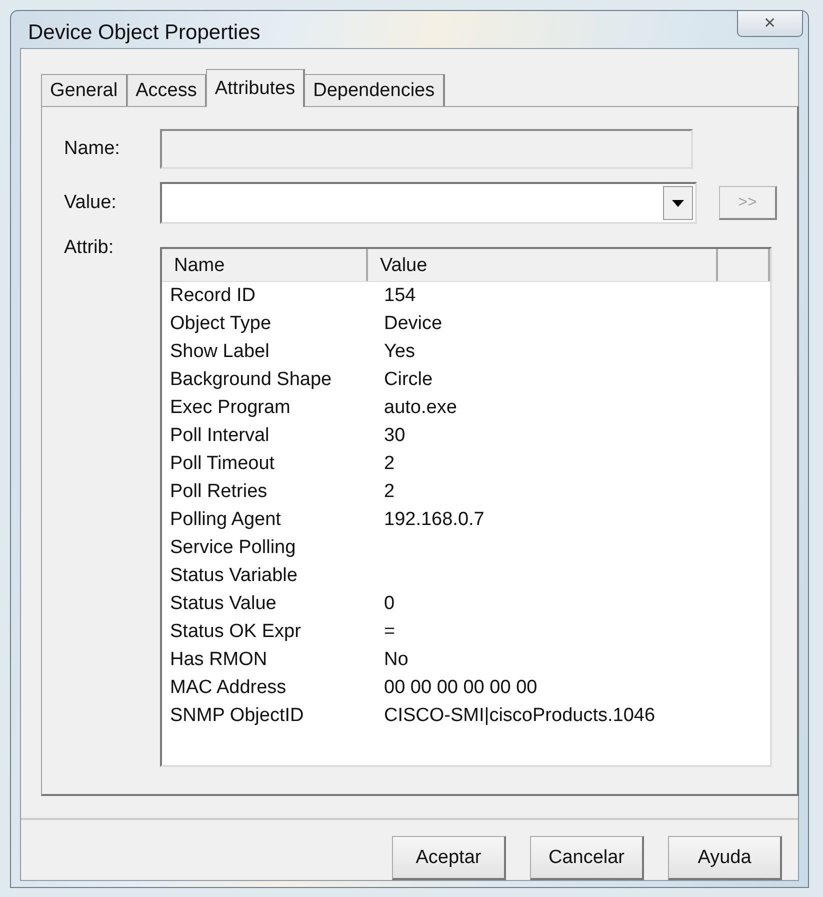  I want to click on dropdown-button, so click(678, 203).